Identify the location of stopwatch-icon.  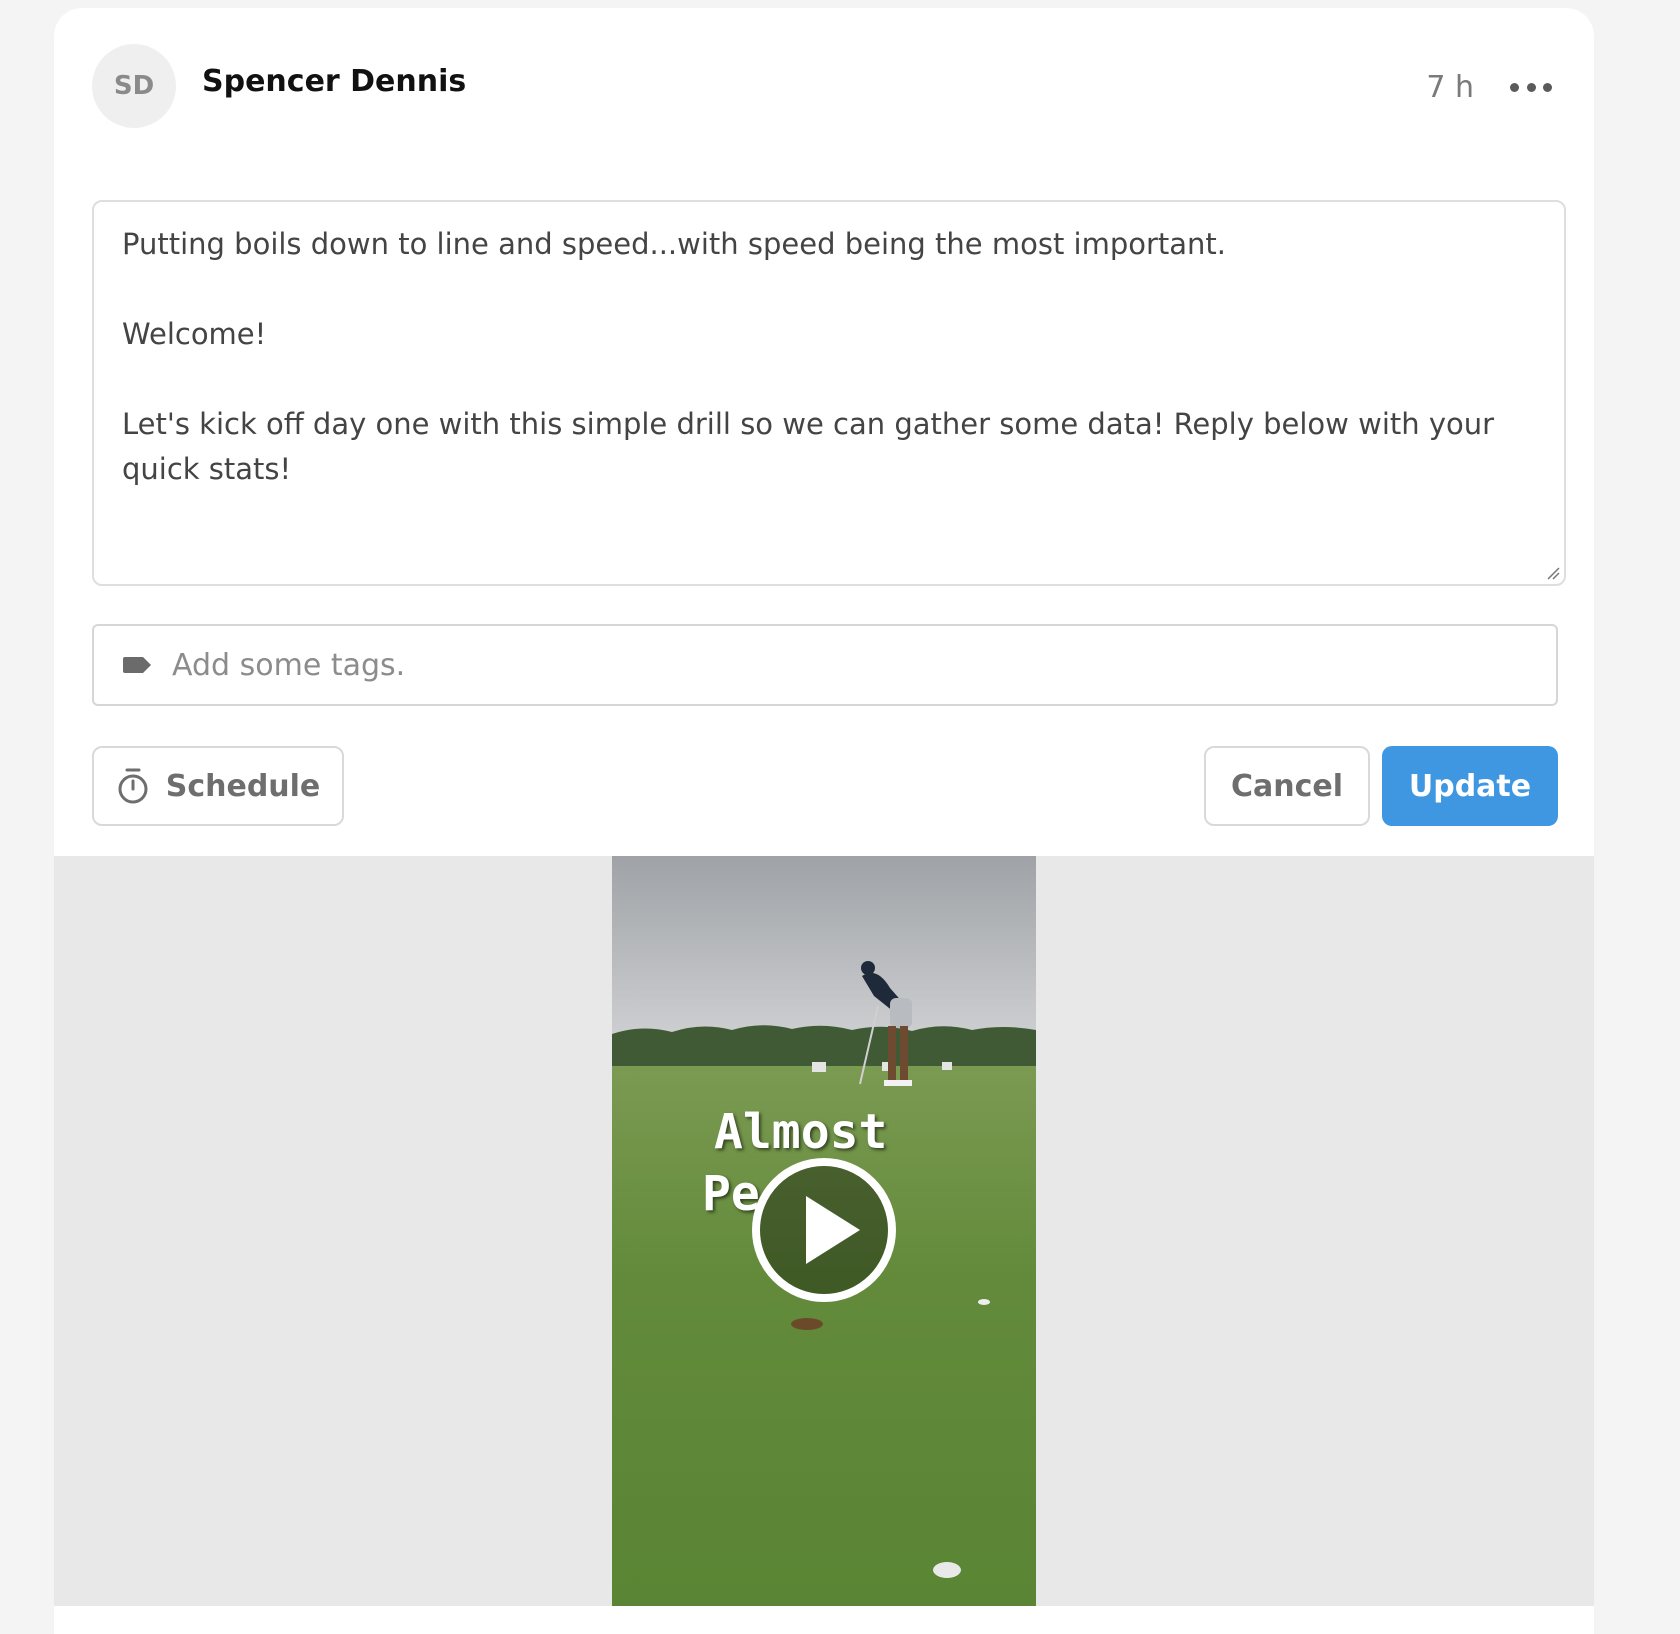
(133, 786).